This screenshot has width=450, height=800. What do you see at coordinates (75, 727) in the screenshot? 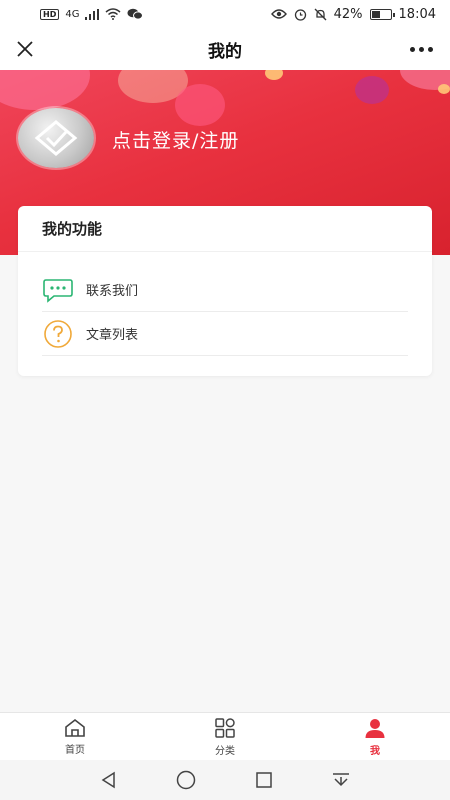
I see `home-icon` at bounding box center [75, 727].